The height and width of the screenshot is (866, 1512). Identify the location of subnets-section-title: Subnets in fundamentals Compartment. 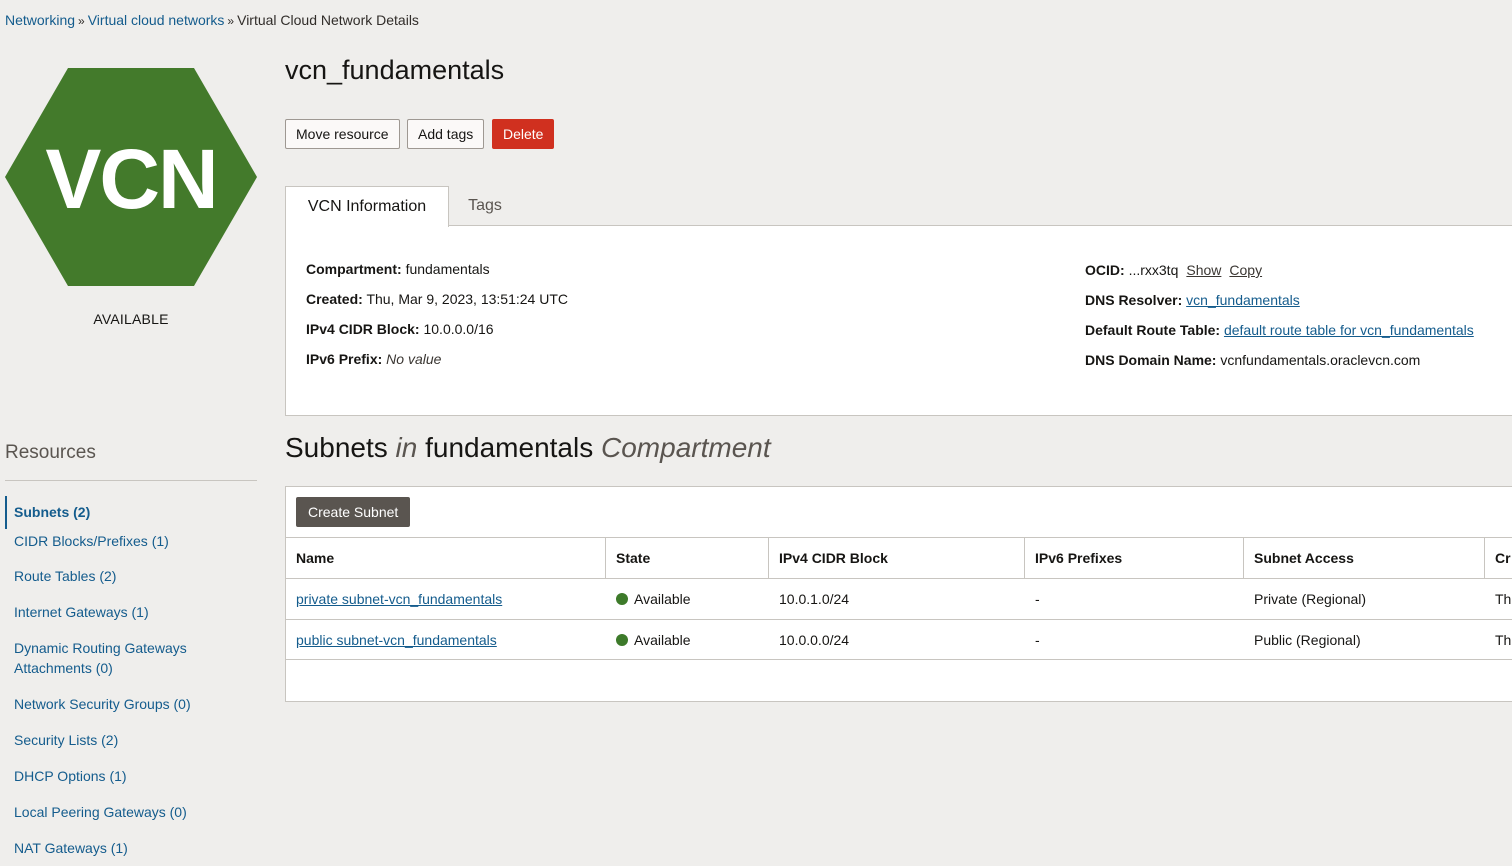
(528, 448).